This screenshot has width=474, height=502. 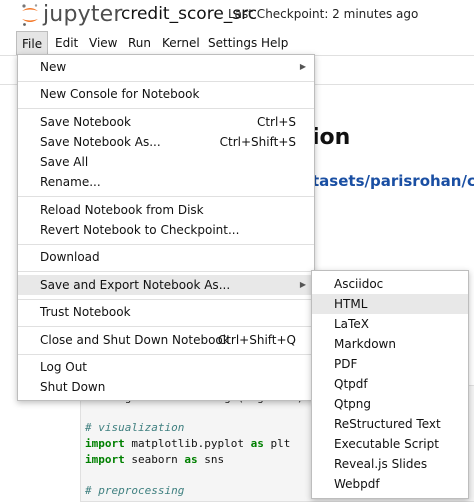 What do you see at coordinates (166, 162) in the screenshot?
I see `menu-item-save-all: Save All` at bounding box center [166, 162].